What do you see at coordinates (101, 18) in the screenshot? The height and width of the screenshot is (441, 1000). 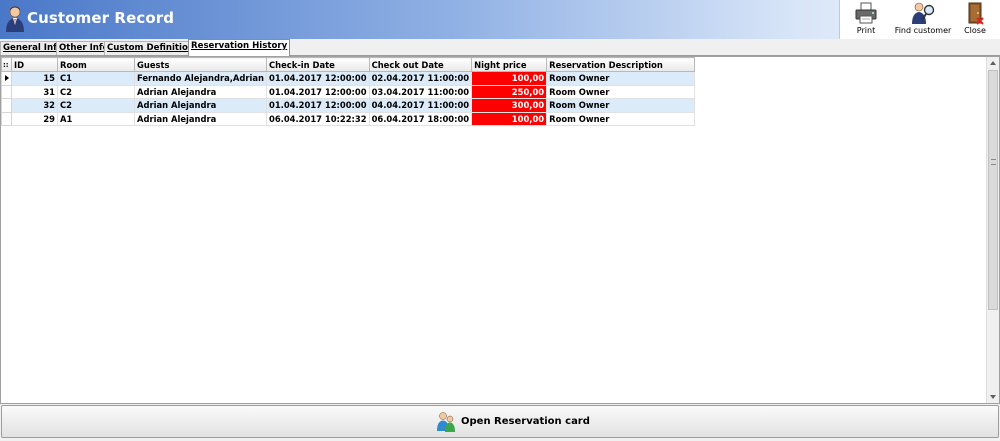 I see `window-title: Customer Record` at bounding box center [101, 18].